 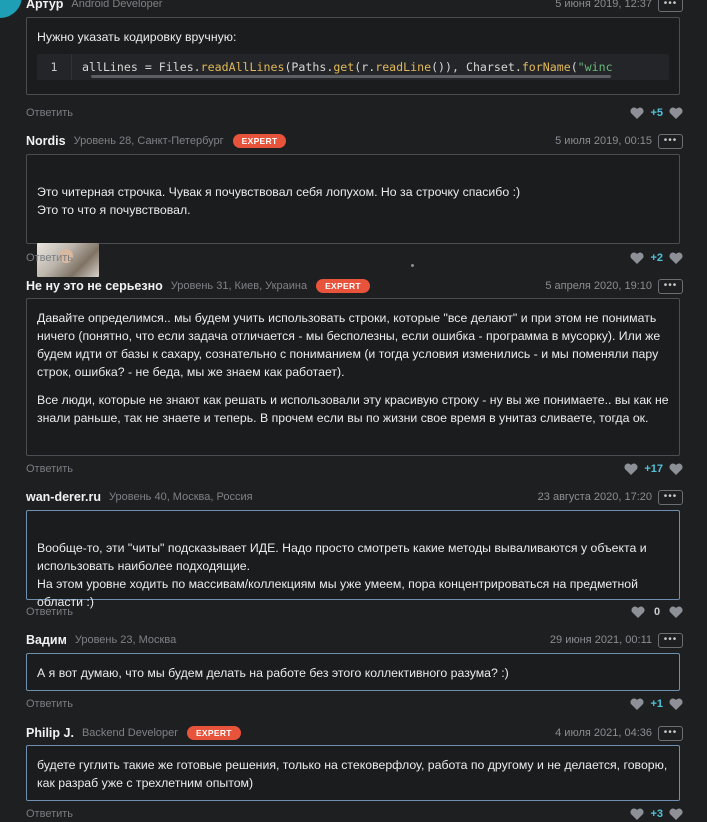 I want to click on comment-text: Нужно указать кодировку вручную:, so click(x=137, y=37).